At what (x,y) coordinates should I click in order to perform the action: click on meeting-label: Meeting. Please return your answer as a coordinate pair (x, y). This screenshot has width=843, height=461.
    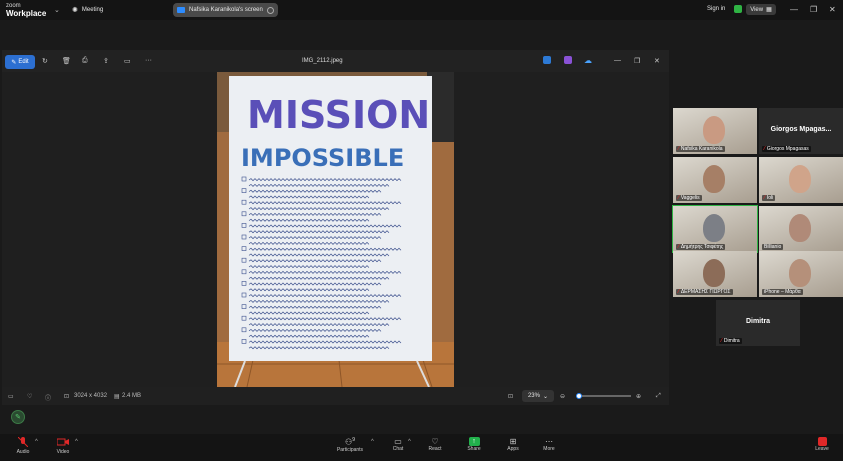
    Looking at the image, I should click on (92, 10).